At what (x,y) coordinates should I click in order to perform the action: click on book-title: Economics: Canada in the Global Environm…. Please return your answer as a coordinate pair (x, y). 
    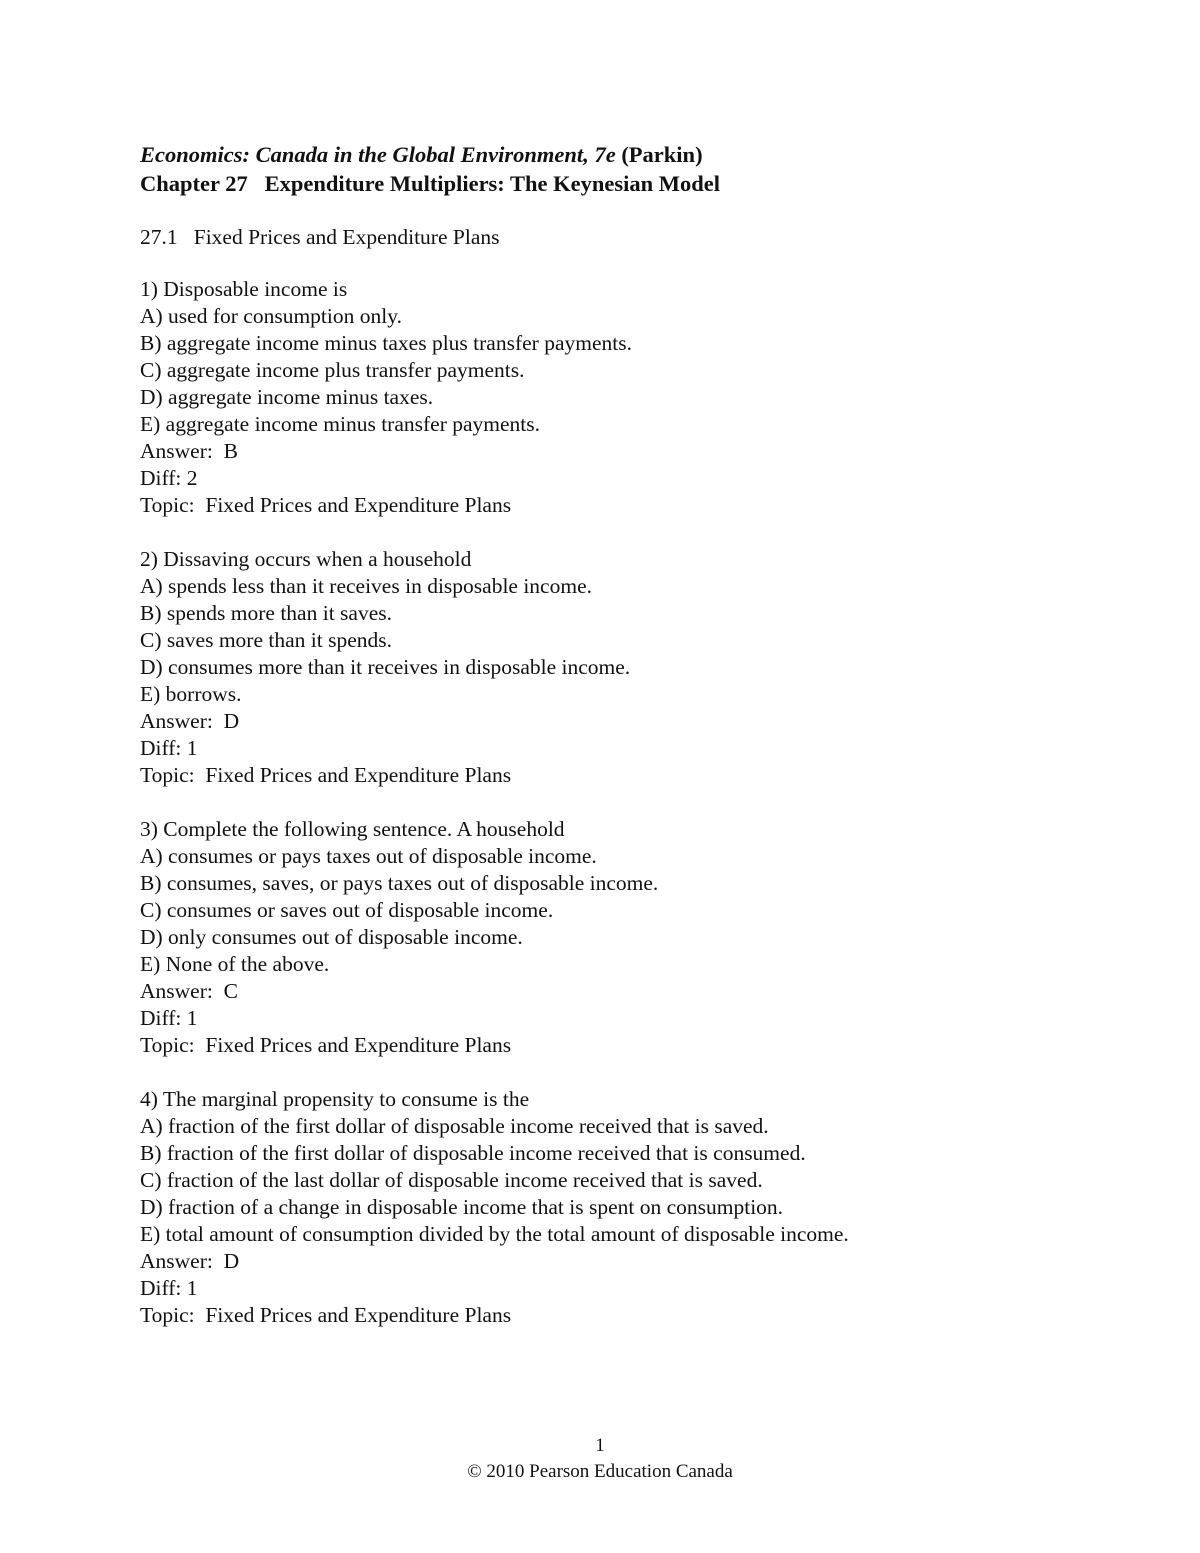
    Looking at the image, I should click on (378, 154).